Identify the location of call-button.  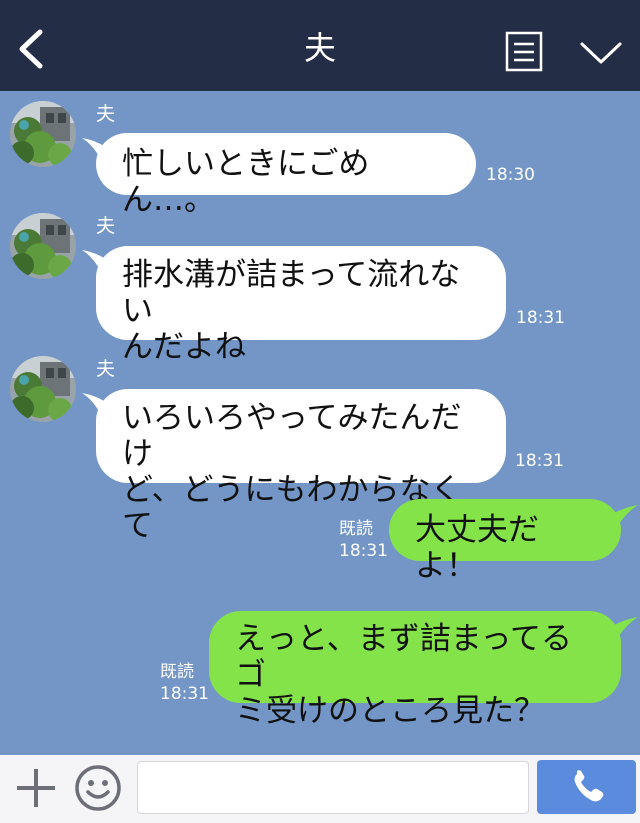
(586, 787).